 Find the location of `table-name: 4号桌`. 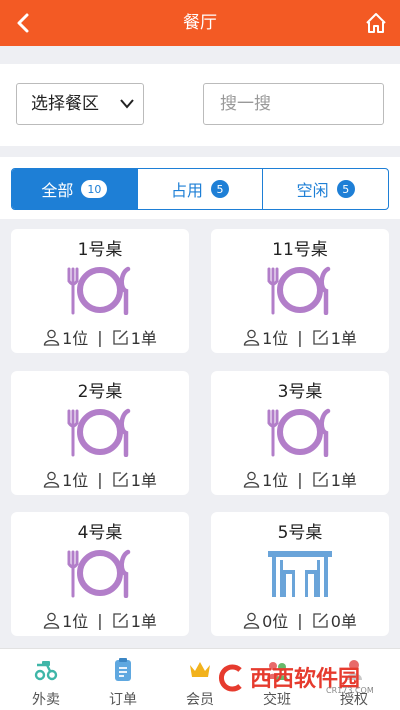

table-name: 4号桌 is located at coordinates (100, 533).